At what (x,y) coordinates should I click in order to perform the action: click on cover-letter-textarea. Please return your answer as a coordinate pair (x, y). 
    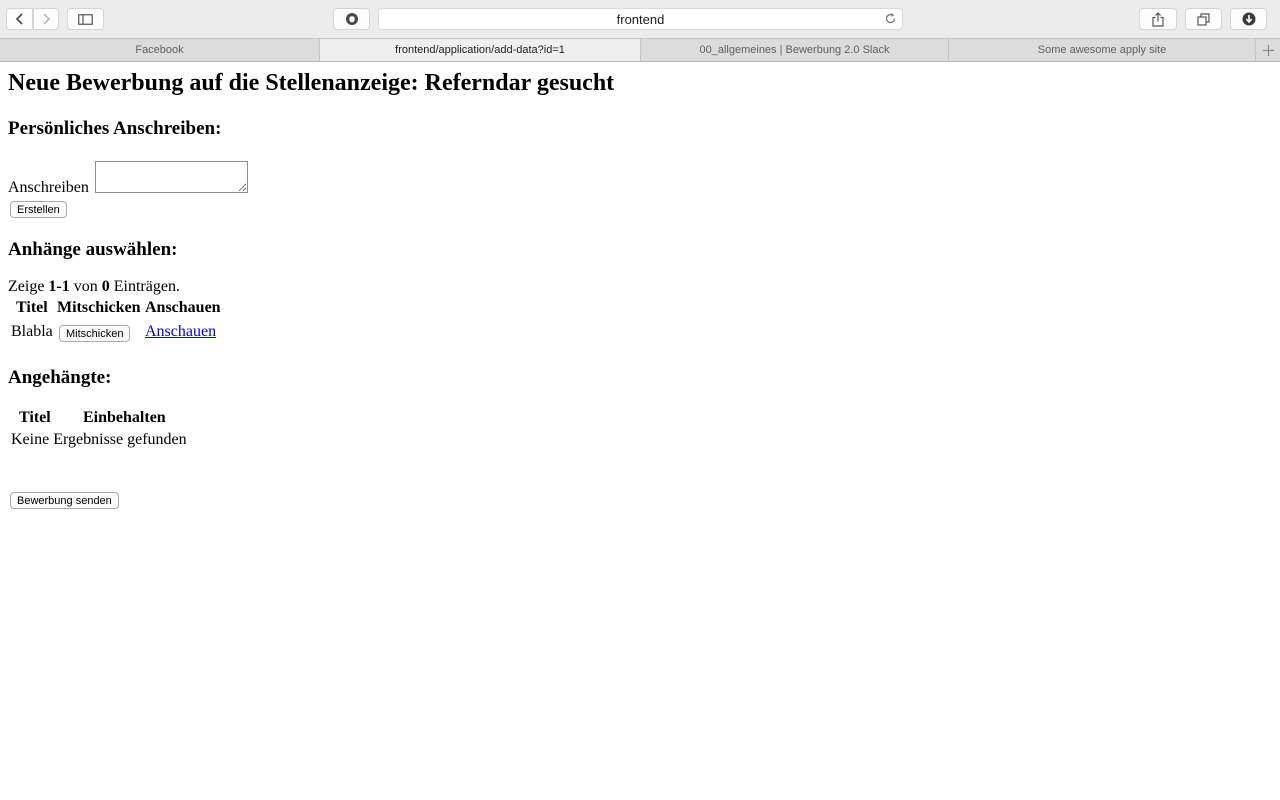
    Looking at the image, I should click on (171, 177).